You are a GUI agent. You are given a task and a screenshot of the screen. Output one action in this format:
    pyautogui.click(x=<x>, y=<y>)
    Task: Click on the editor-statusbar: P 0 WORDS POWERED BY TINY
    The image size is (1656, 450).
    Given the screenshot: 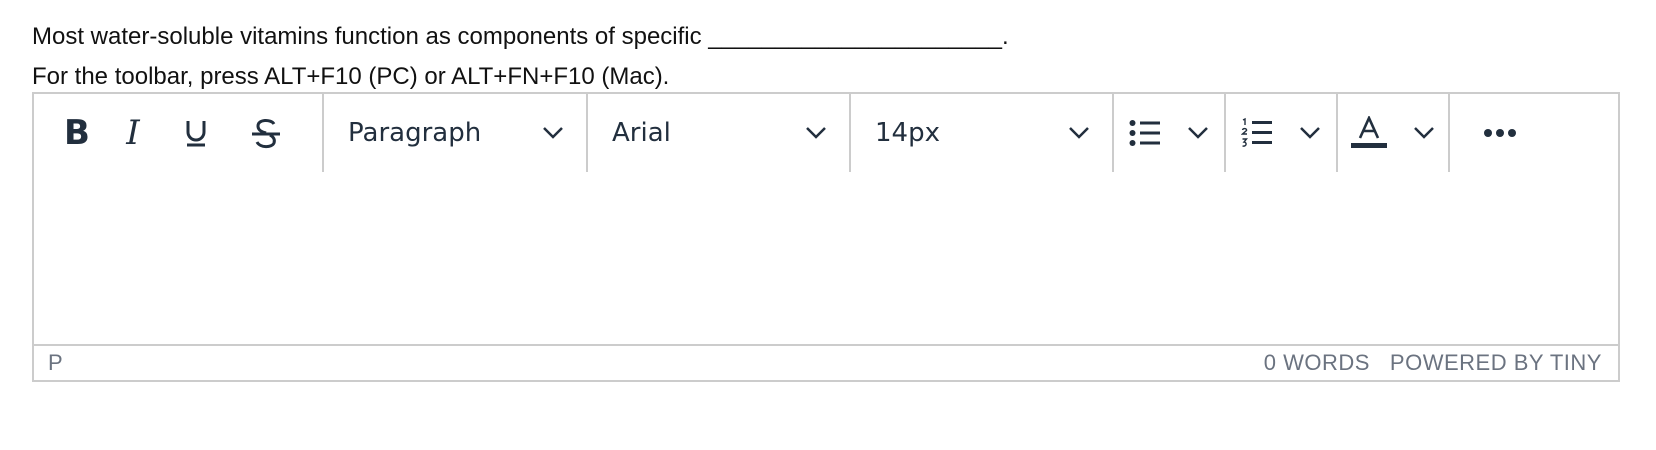 What is the action you would take?
    pyautogui.click(x=826, y=362)
    